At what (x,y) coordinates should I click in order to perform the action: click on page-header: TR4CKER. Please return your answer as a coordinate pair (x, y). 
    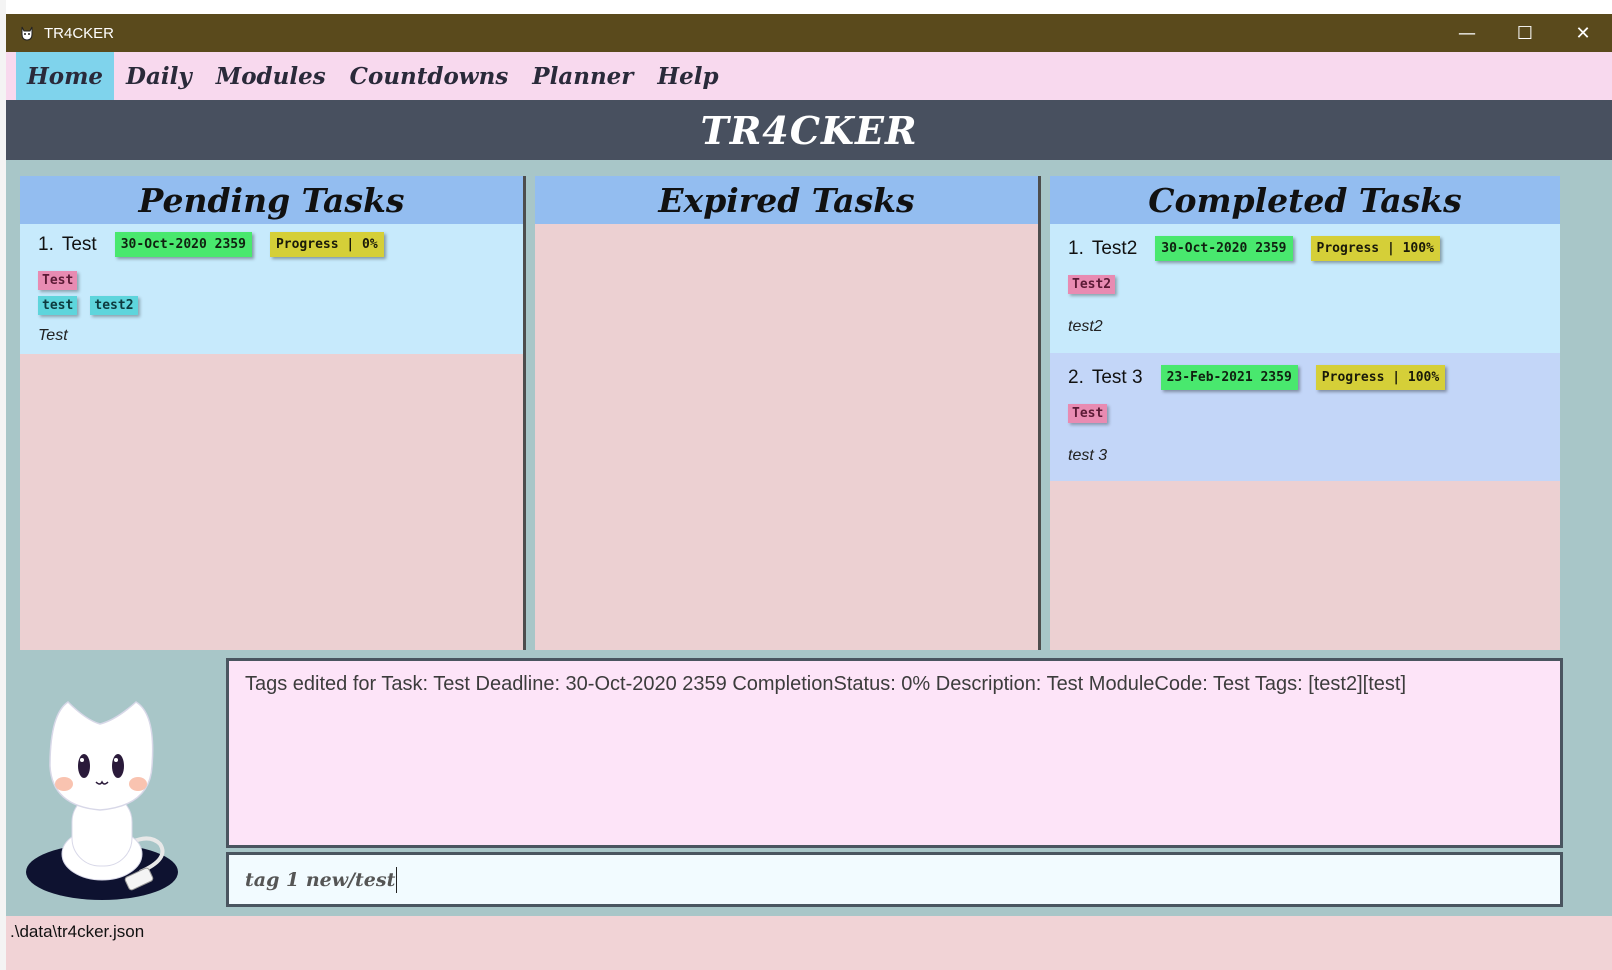
    Looking at the image, I should click on (809, 130).